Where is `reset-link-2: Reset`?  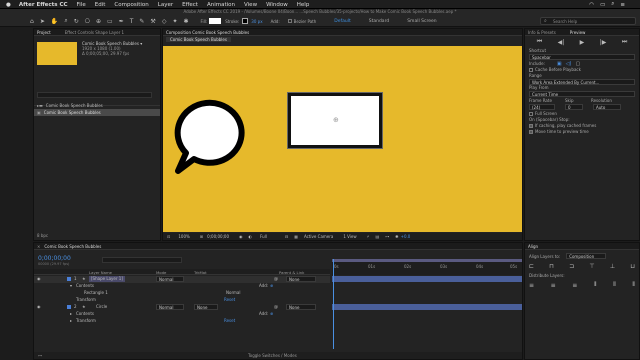
reset-link-2: Reset is located at coordinates (229, 321).